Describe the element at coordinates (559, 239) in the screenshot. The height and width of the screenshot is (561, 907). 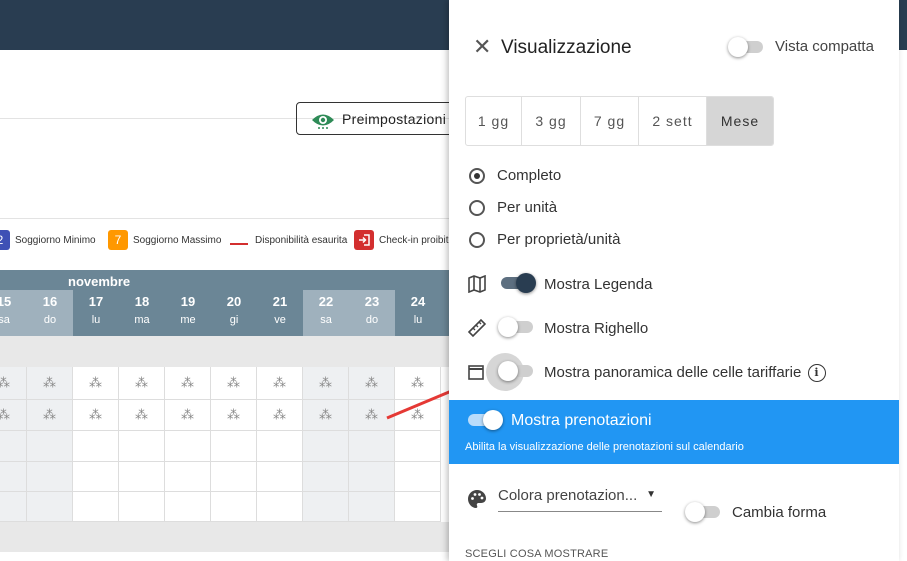
I see `radio-per-property-unit-label: Per proprietà/unità` at that location.